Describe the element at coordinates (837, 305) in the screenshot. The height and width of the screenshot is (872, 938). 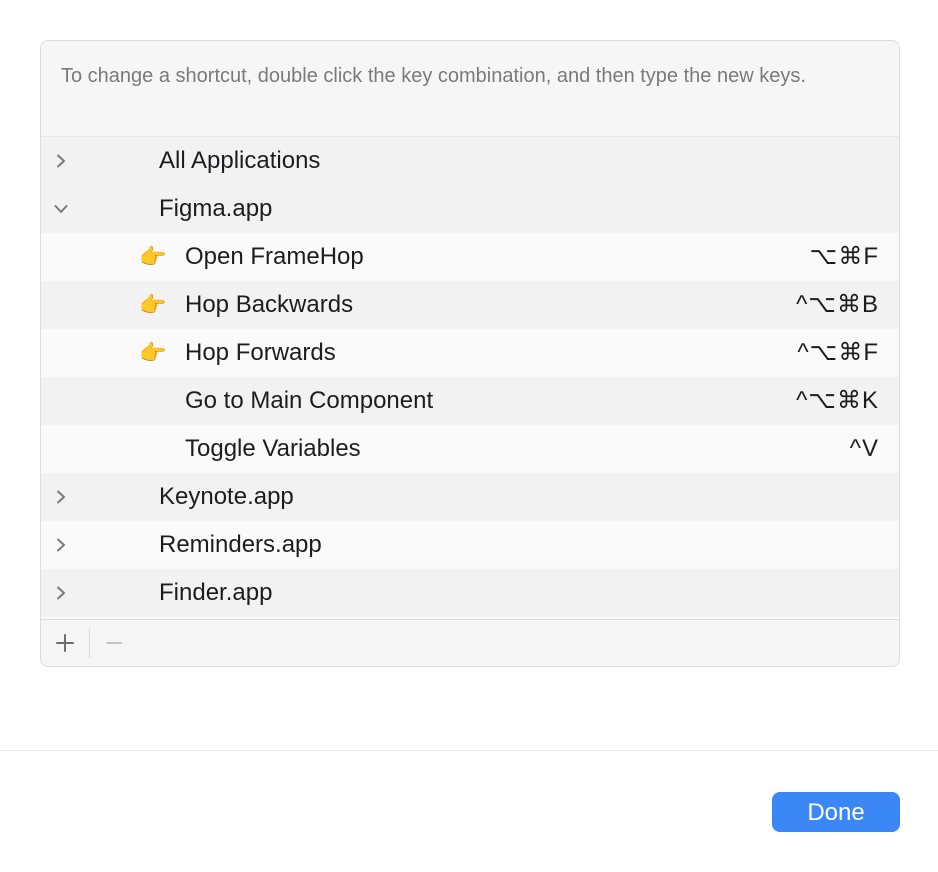
I see `shortcut-keys: ^⌥⌘B` at that location.